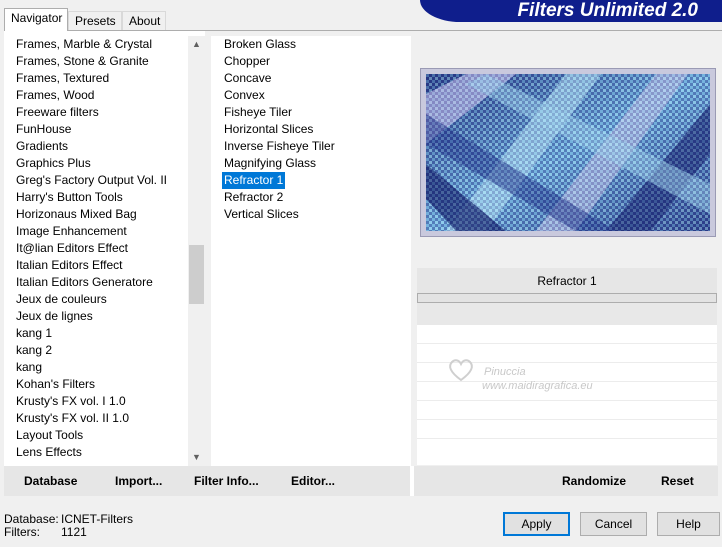 The image size is (722, 547). Describe the element at coordinates (268, 129) in the screenshot. I see `filter-item: Horizontal Slices` at that location.